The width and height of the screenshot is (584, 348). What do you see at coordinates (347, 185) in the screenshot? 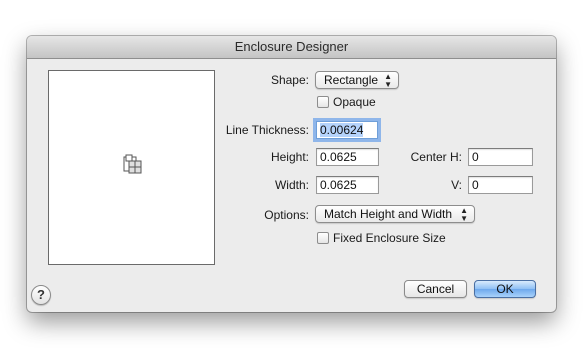
I see `width-field: 0.0625` at bounding box center [347, 185].